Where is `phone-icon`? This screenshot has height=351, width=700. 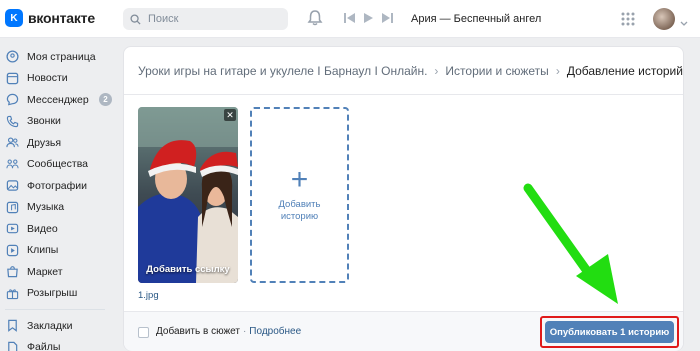
phone-icon is located at coordinates (12, 121).